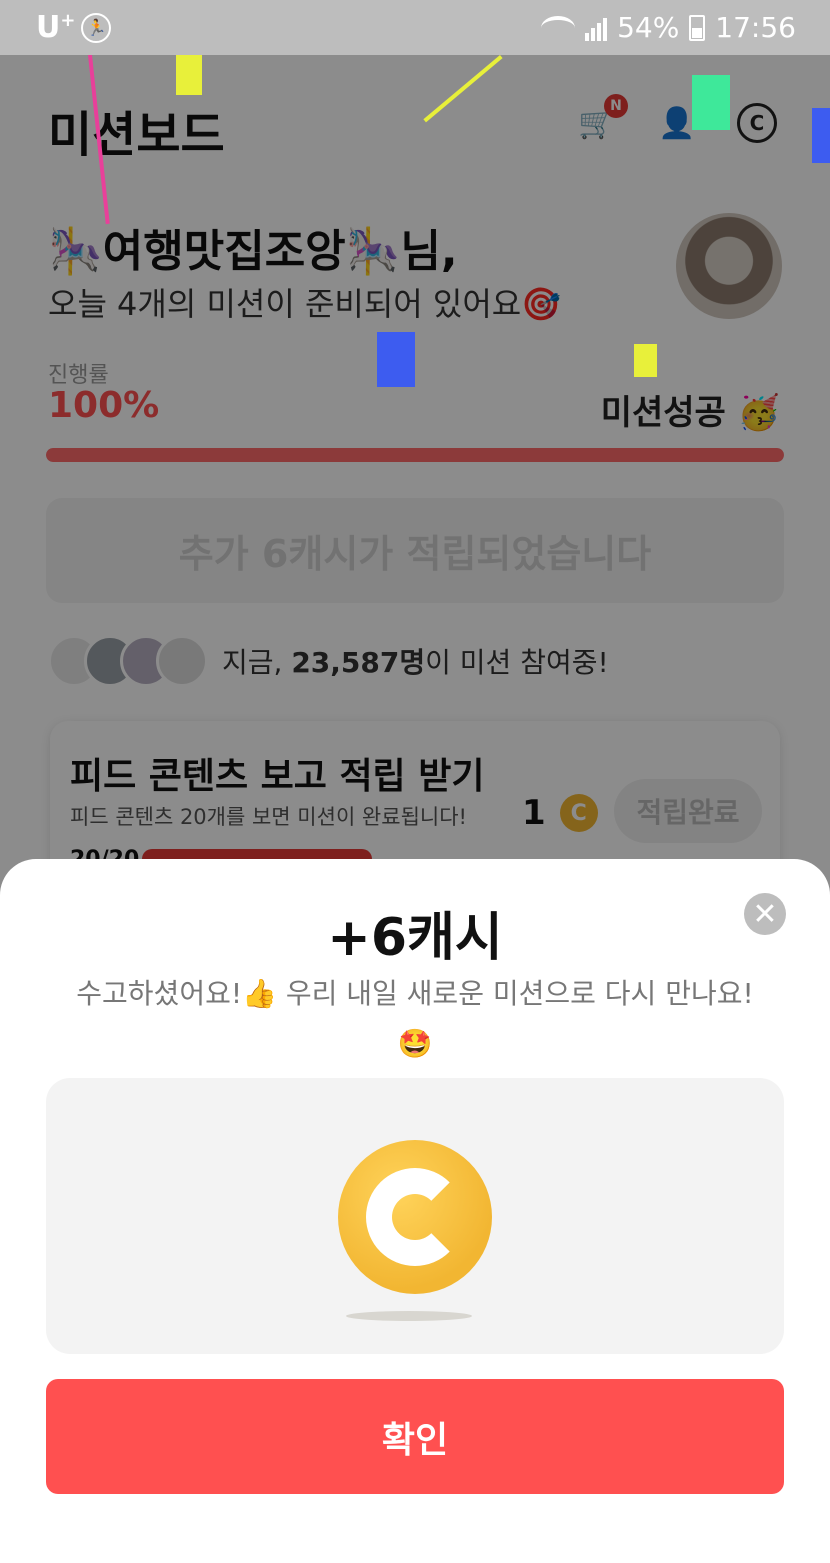 This screenshot has width=830, height=1563. What do you see at coordinates (415, 938) in the screenshot?
I see `reward-title: +6캐시` at bounding box center [415, 938].